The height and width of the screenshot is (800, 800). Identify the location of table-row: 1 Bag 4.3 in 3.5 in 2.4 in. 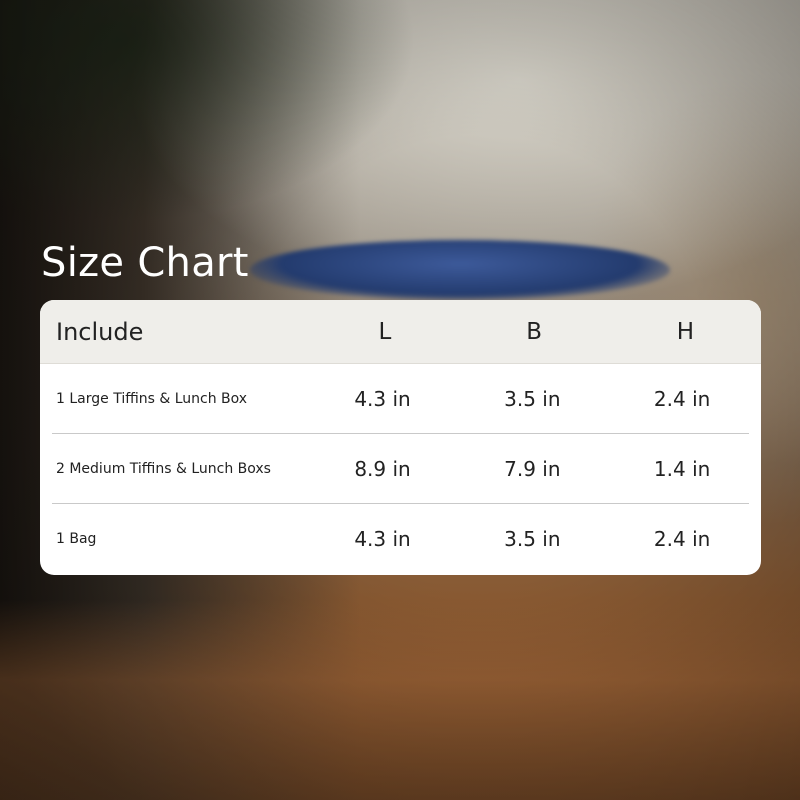
(400, 539).